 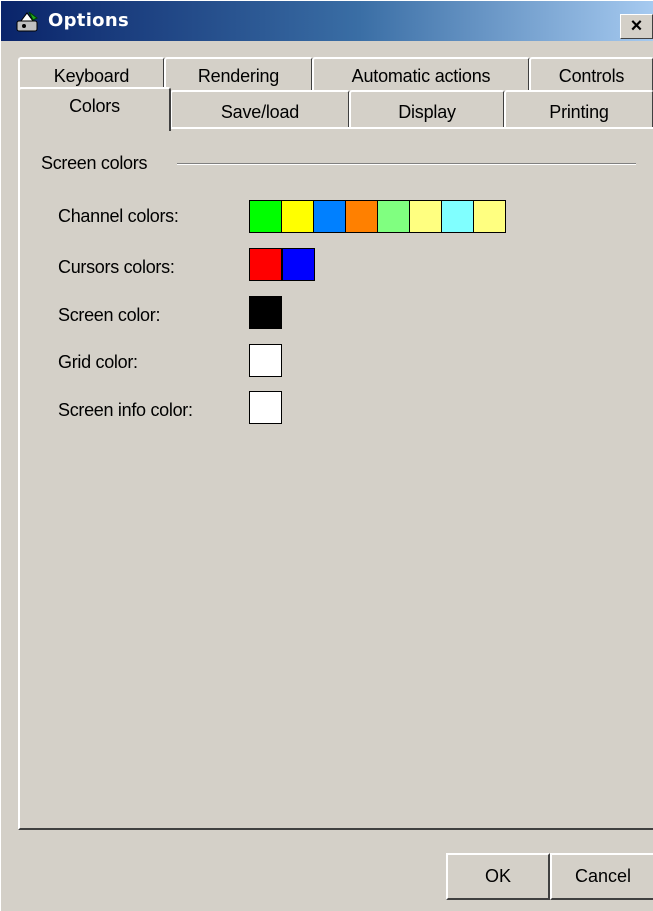 What do you see at coordinates (94, 106) in the screenshot?
I see `tab-label: Colors` at bounding box center [94, 106].